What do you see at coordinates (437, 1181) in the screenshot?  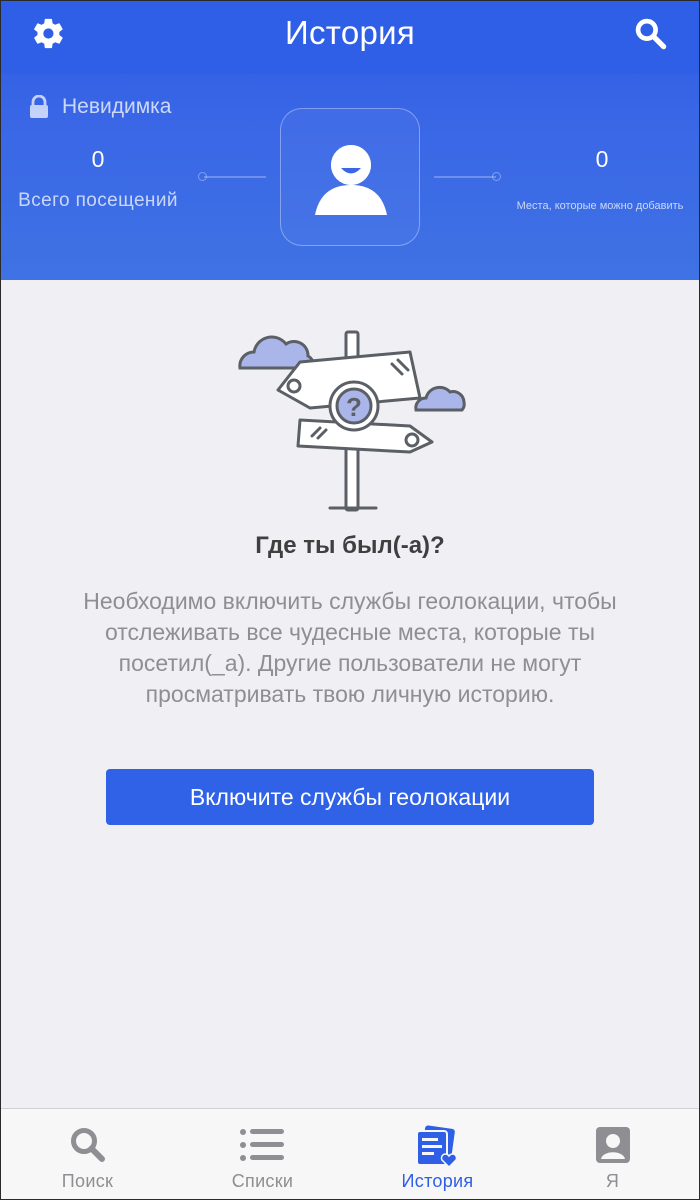 I see `tab-history-label: История` at bounding box center [437, 1181].